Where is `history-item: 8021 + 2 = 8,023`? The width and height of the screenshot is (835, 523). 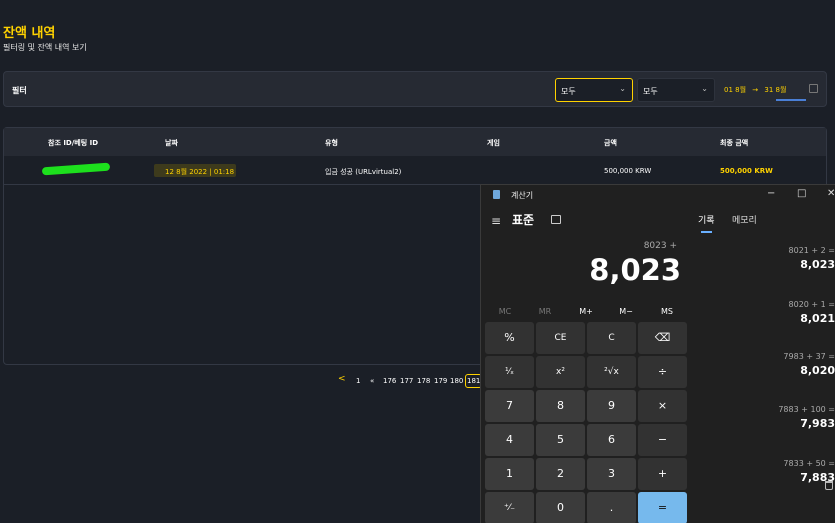 history-item: 8021 + 2 = 8,023 is located at coordinates (765, 258).